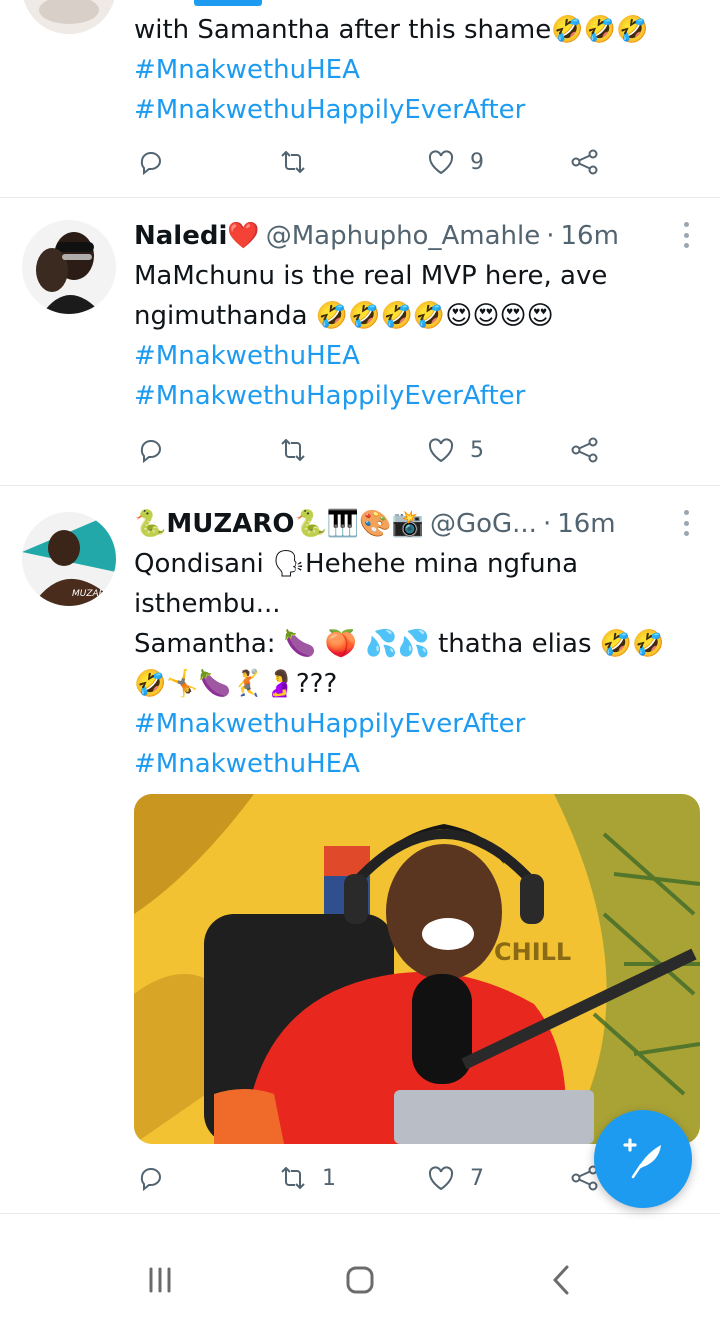 This screenshot has height=1320, width=720. I want to click on avatar-image: MUZARO, so click(69, 559).